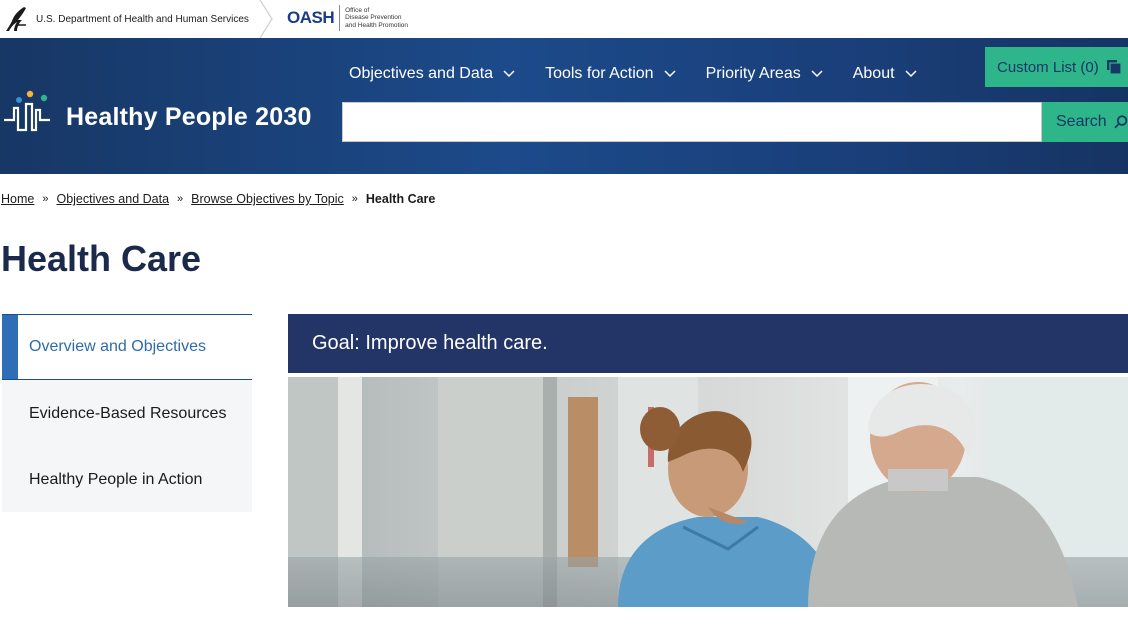 Image resolution: width=1128 pixels, height=634 pixels. Describe the element at coordinates (112, 199) in the screenshot. I see `breadcrumb-objectives-and-data: Objectives and Data` at that location.